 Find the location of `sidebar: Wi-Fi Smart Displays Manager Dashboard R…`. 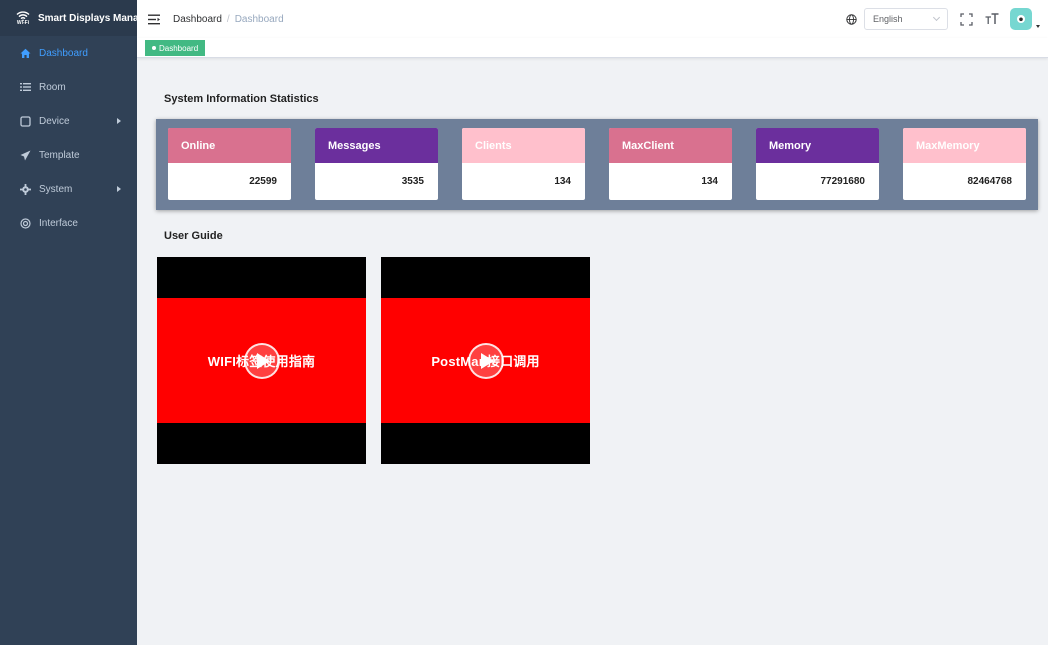

sidebar: Wi-Fi Smart Displays Manager Dashboard R… is located at coordinates (77, 322).